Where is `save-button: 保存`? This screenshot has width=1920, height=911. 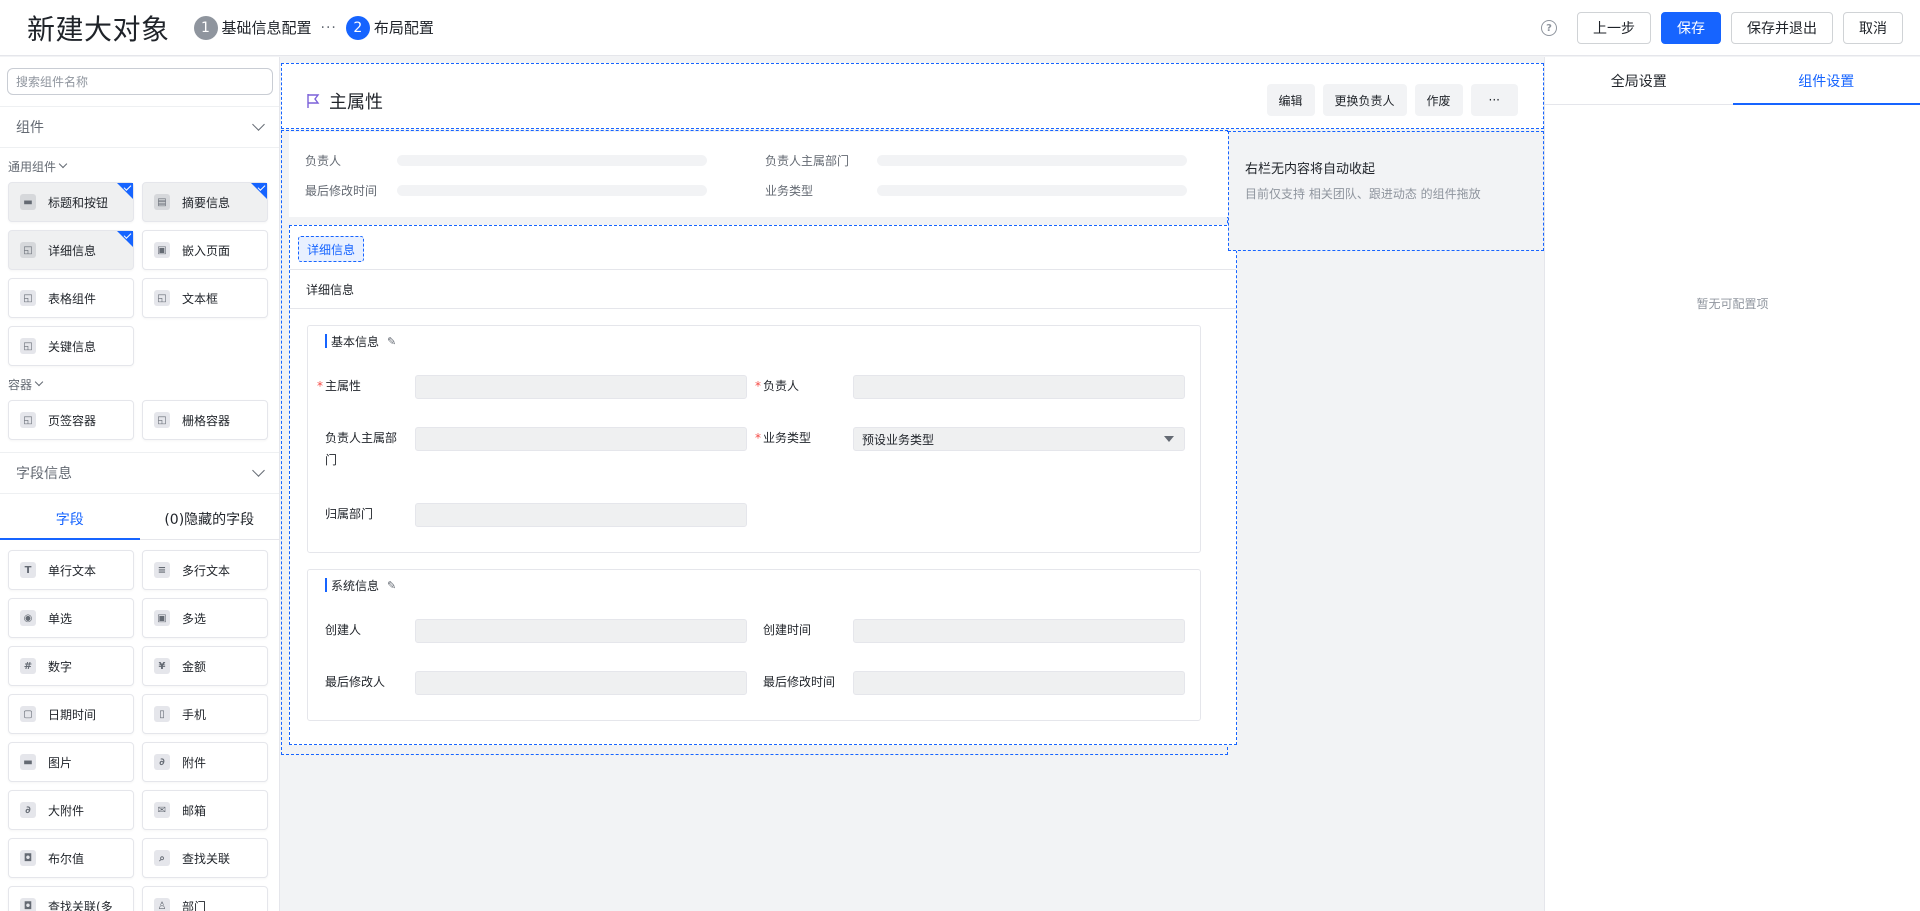
save-button: 保存 is located at coordinates (1691, 28).